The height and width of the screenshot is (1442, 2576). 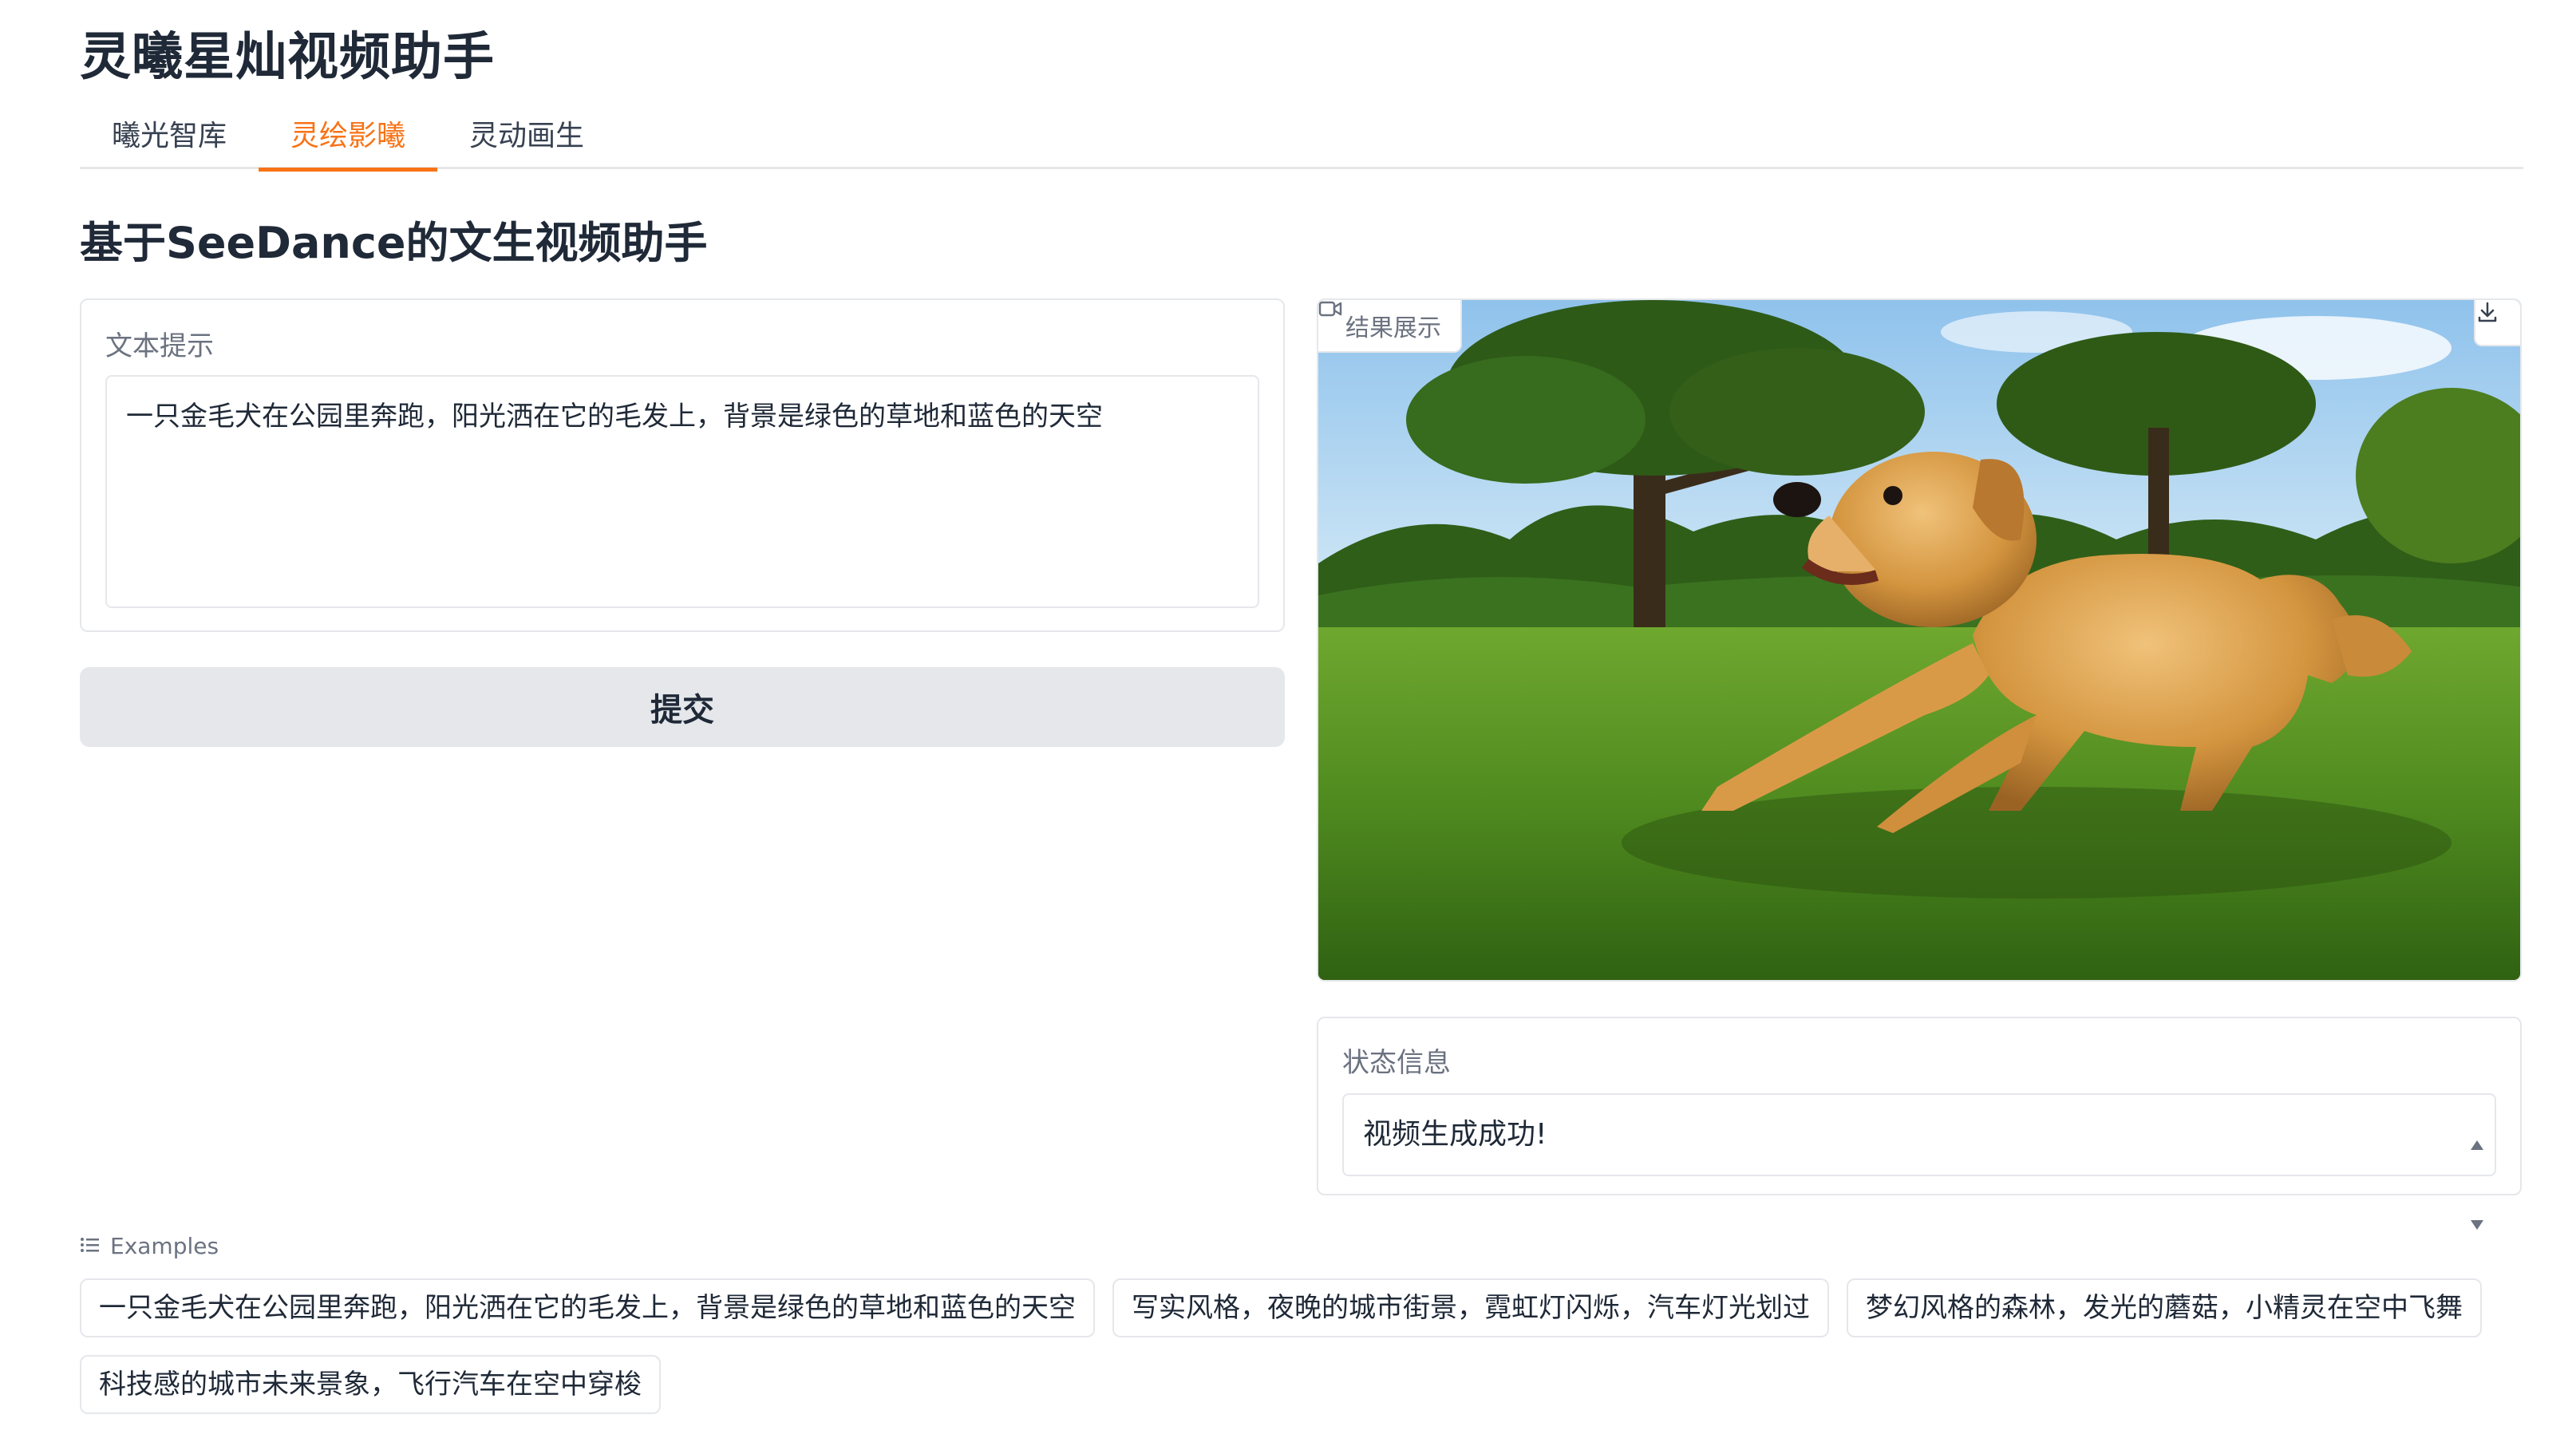 What do you see at coordinates (159, 346) in the screenshot?
I see `prompt-label: 文本提示` at bounding box center [159, 346].